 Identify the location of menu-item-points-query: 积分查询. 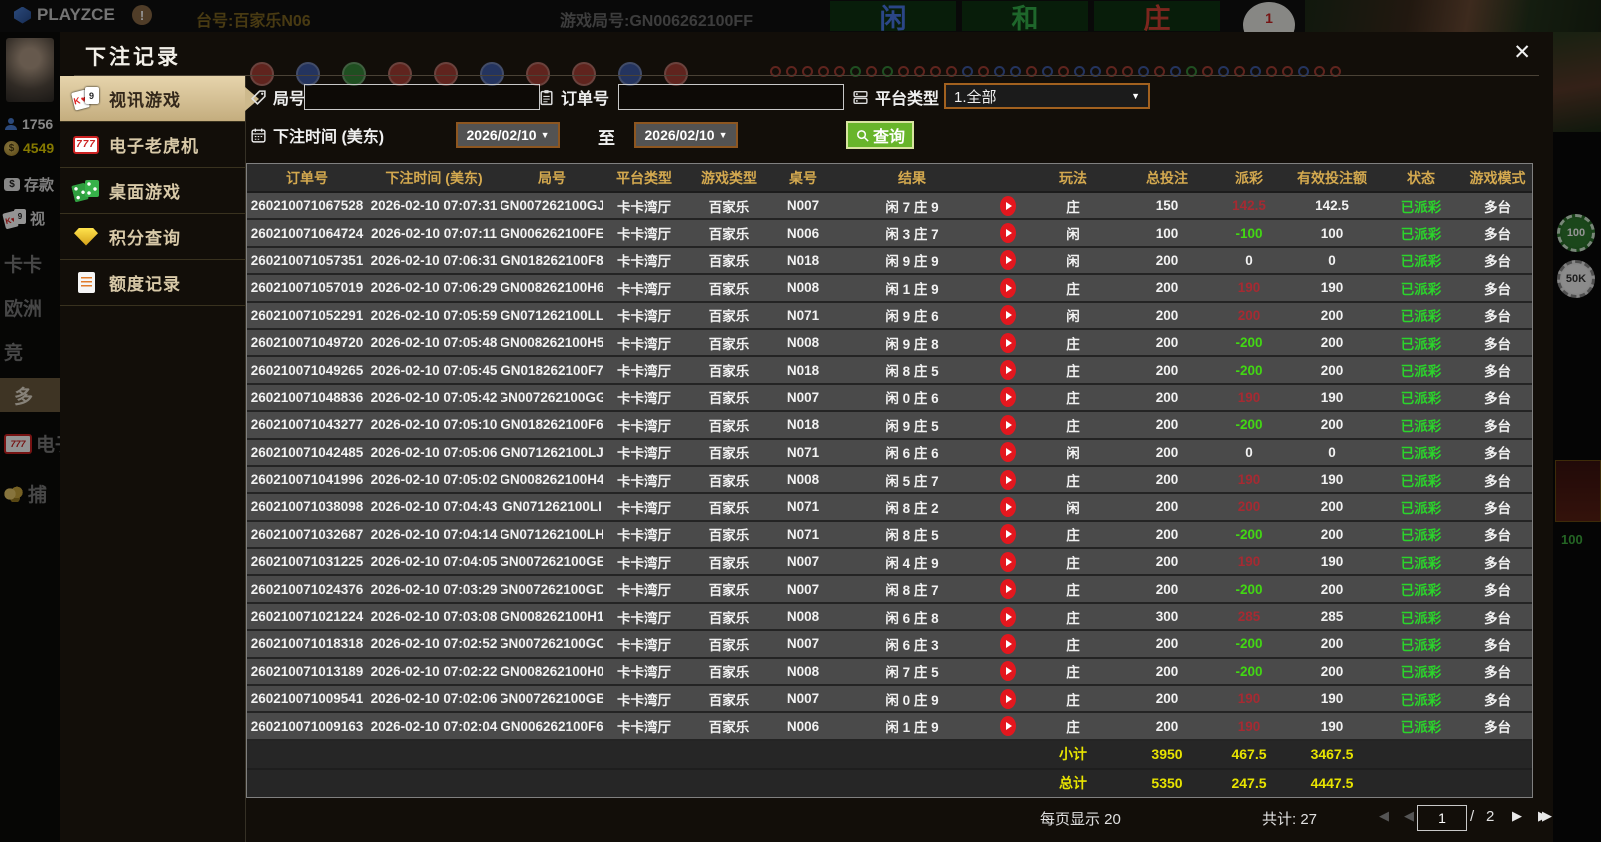
(152, 237).